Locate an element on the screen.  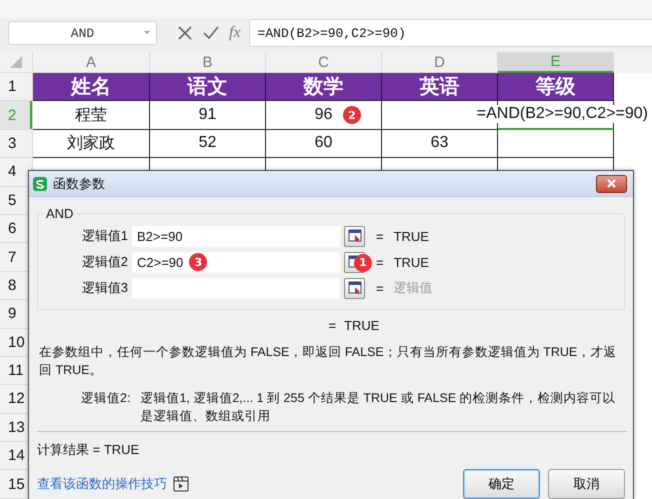
table-cell: 91 is located at coordinates (208, 115).